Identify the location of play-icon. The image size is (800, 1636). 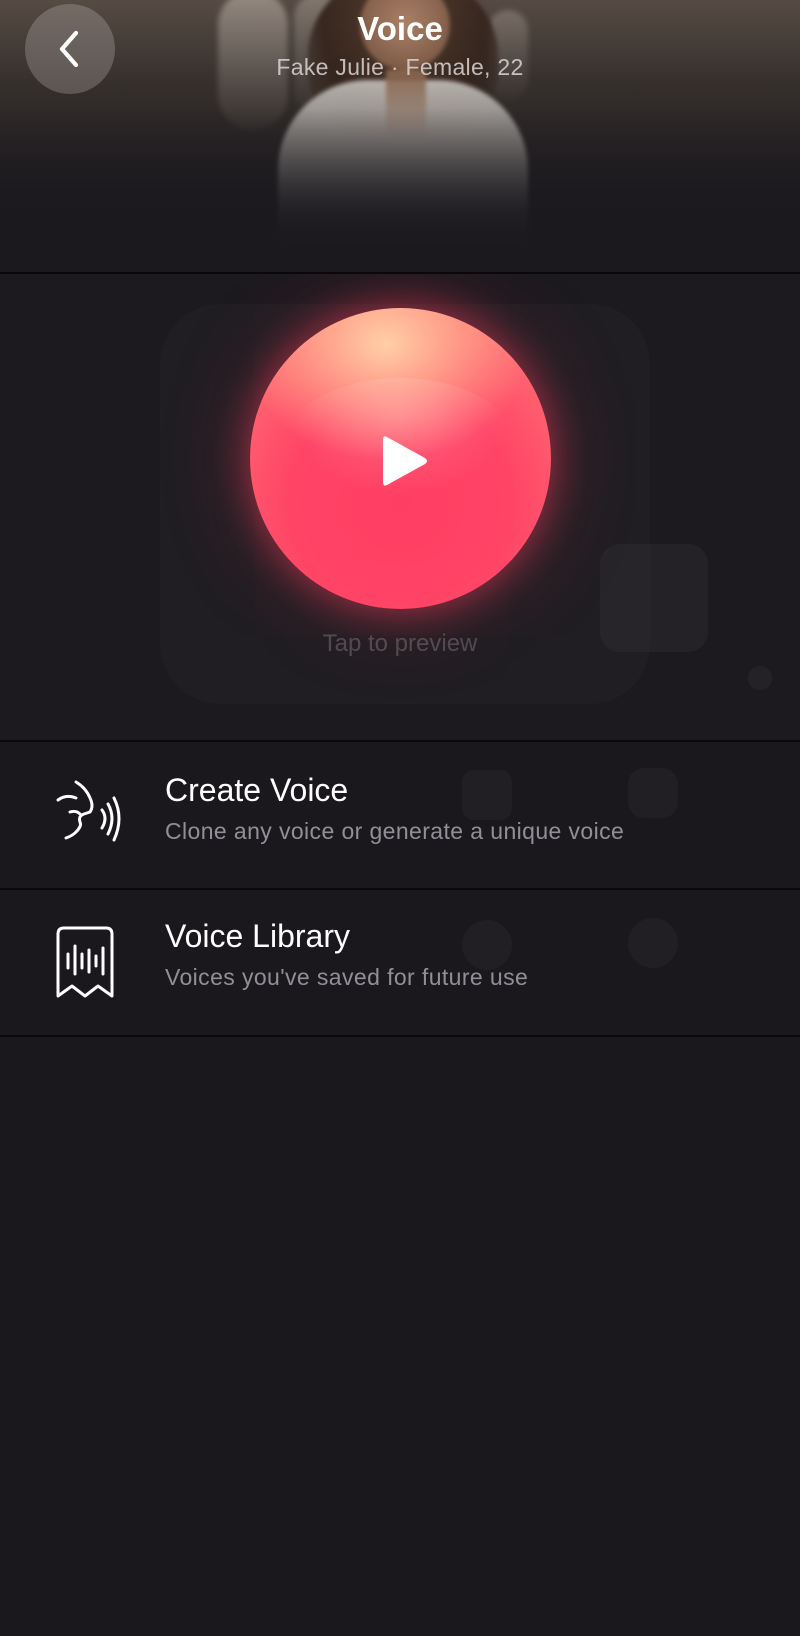
(405, 461).